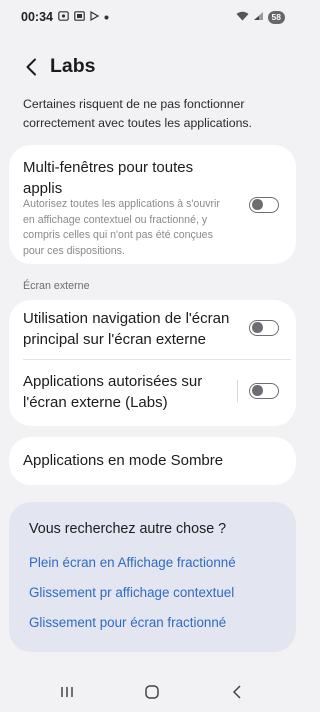 The width and height of the screenshot is (320, 712). I want to click on screen-record-icon, so click(63, 17).